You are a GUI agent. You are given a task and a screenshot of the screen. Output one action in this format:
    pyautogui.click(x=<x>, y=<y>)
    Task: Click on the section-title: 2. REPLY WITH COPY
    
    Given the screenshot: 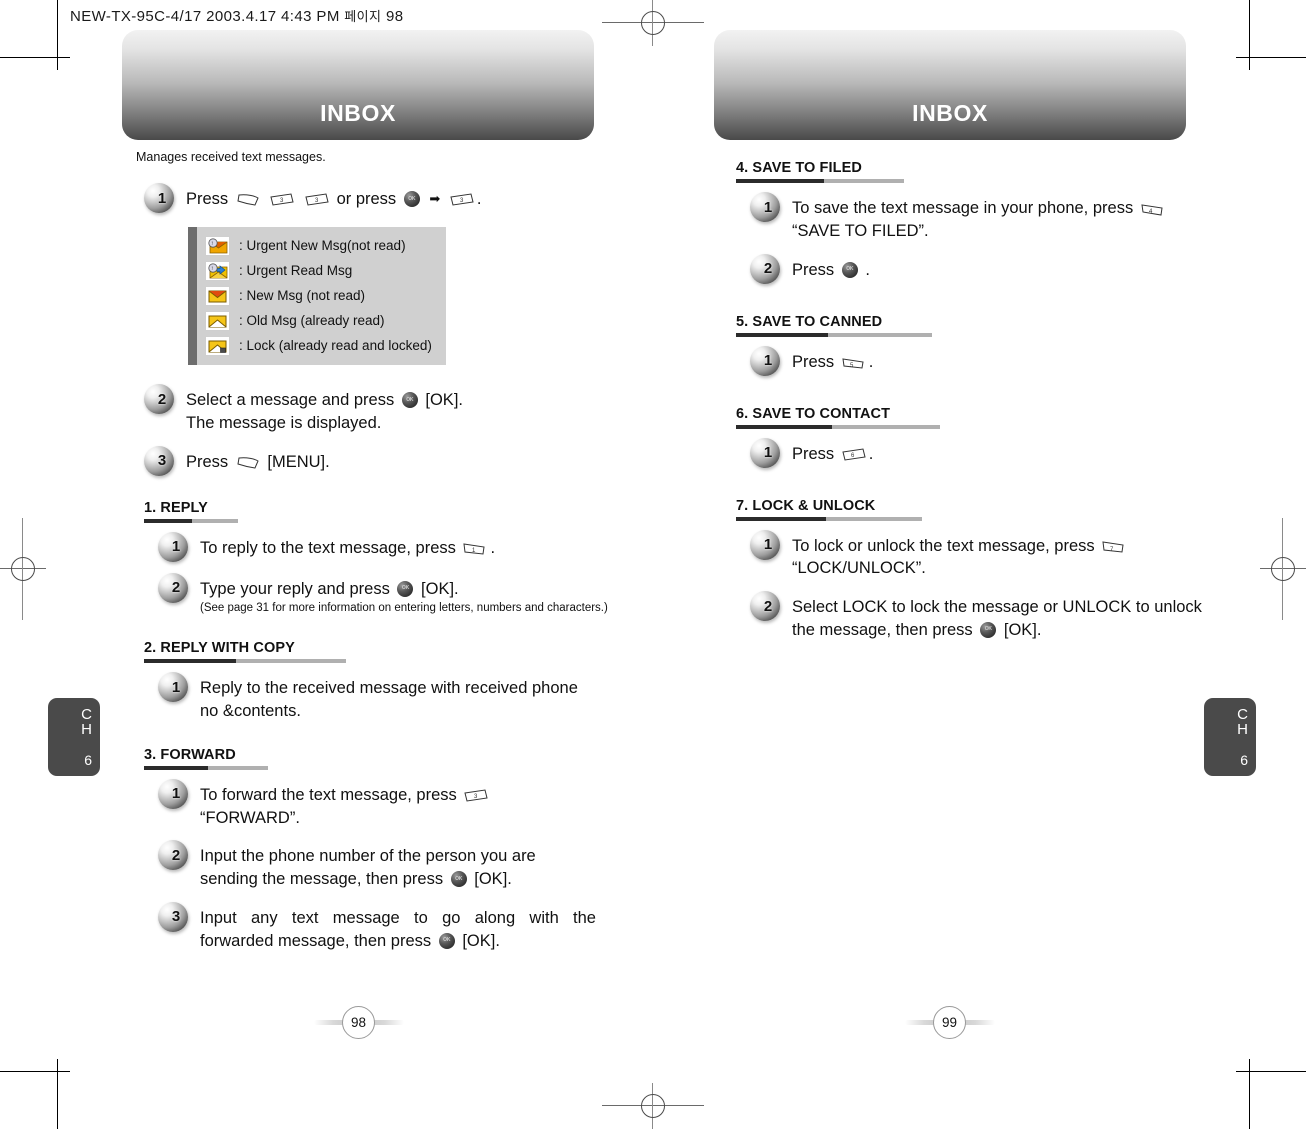 What is the action you would take?
    pyautogui.click(x=219, y=648)
    